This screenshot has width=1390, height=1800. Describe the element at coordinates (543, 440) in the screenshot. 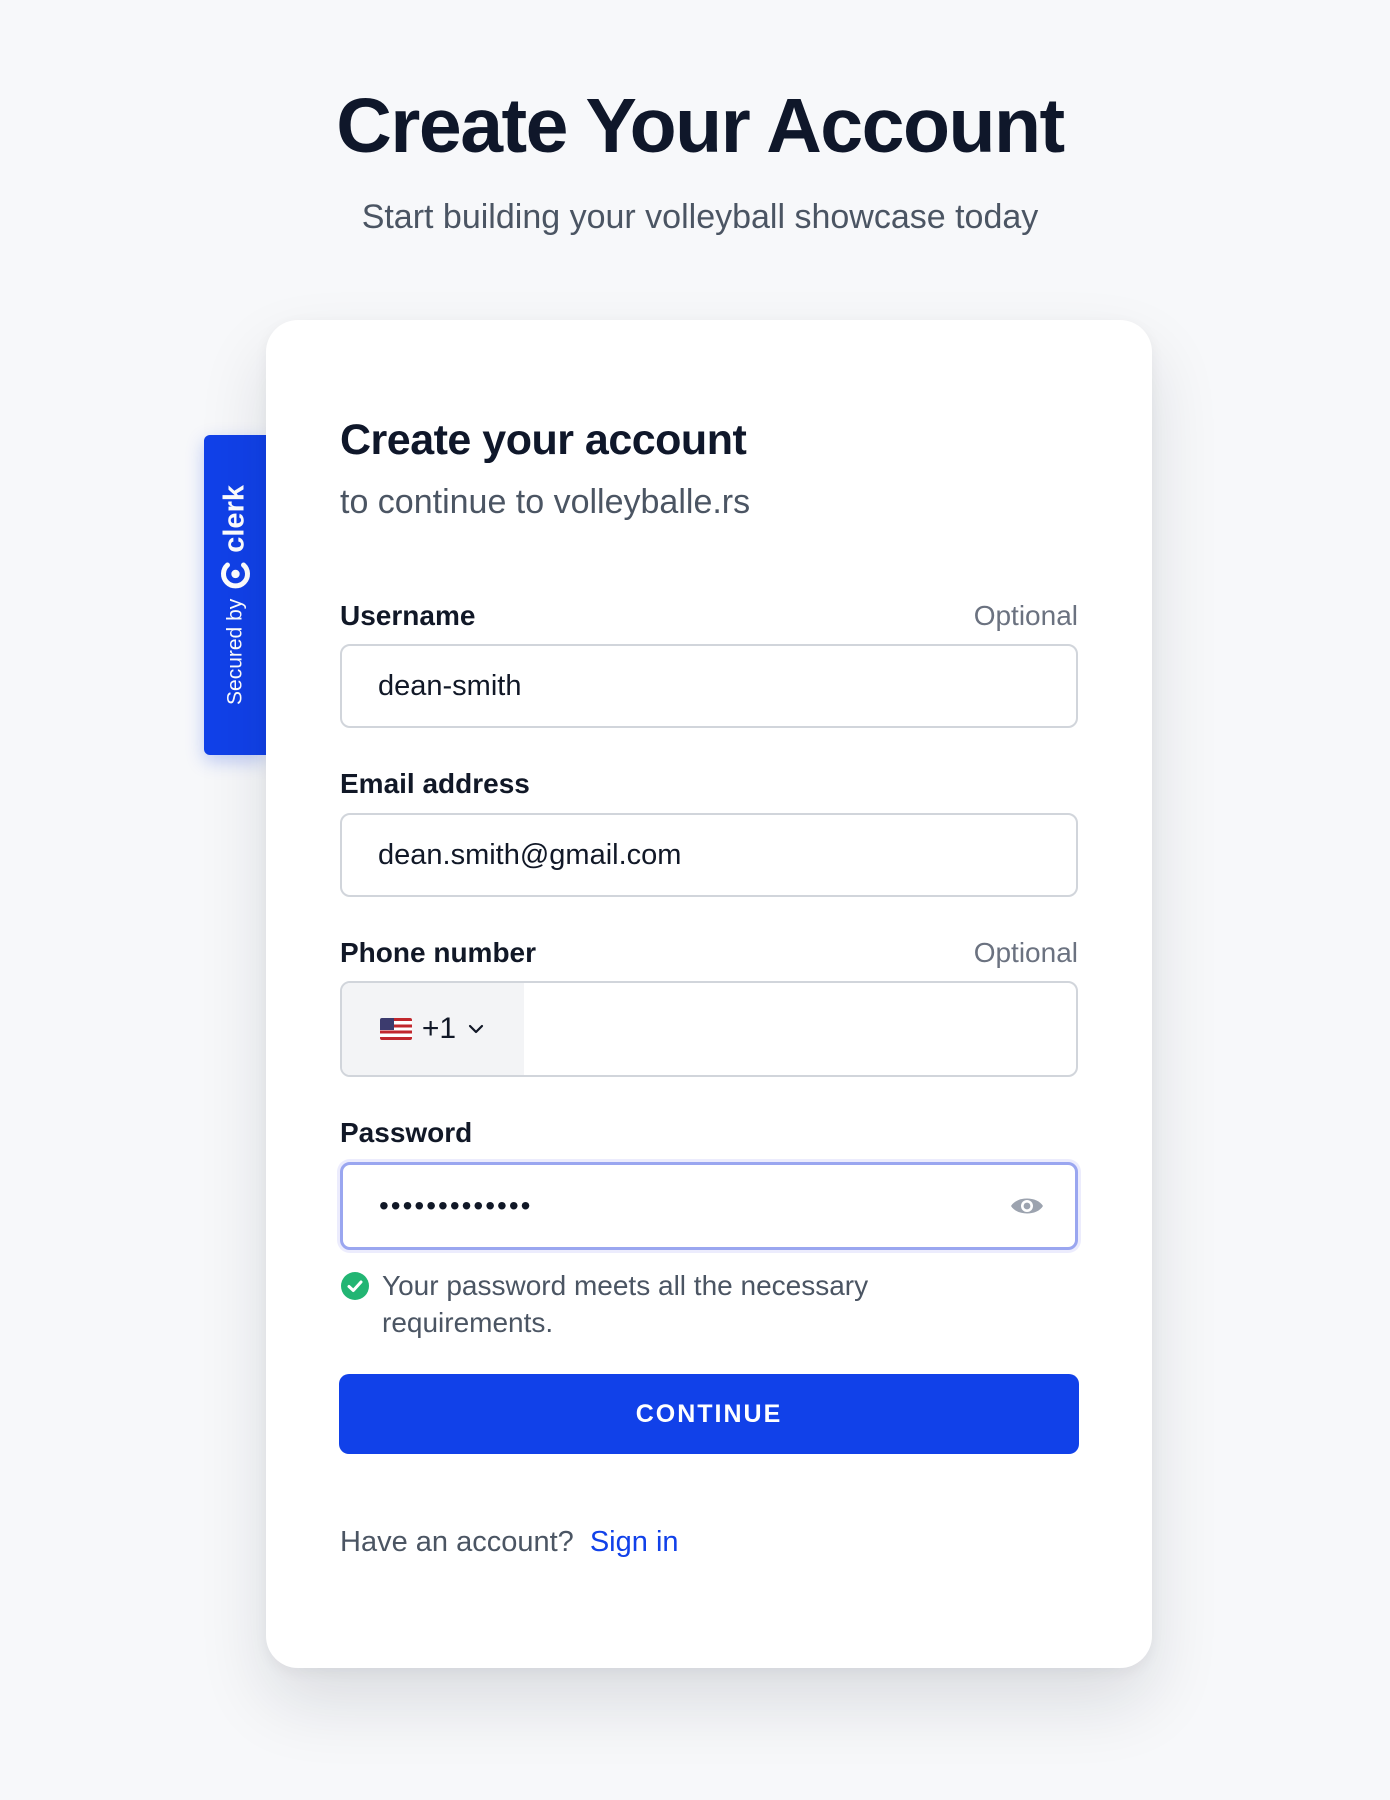

I see `card-title: Create your account` at that location.